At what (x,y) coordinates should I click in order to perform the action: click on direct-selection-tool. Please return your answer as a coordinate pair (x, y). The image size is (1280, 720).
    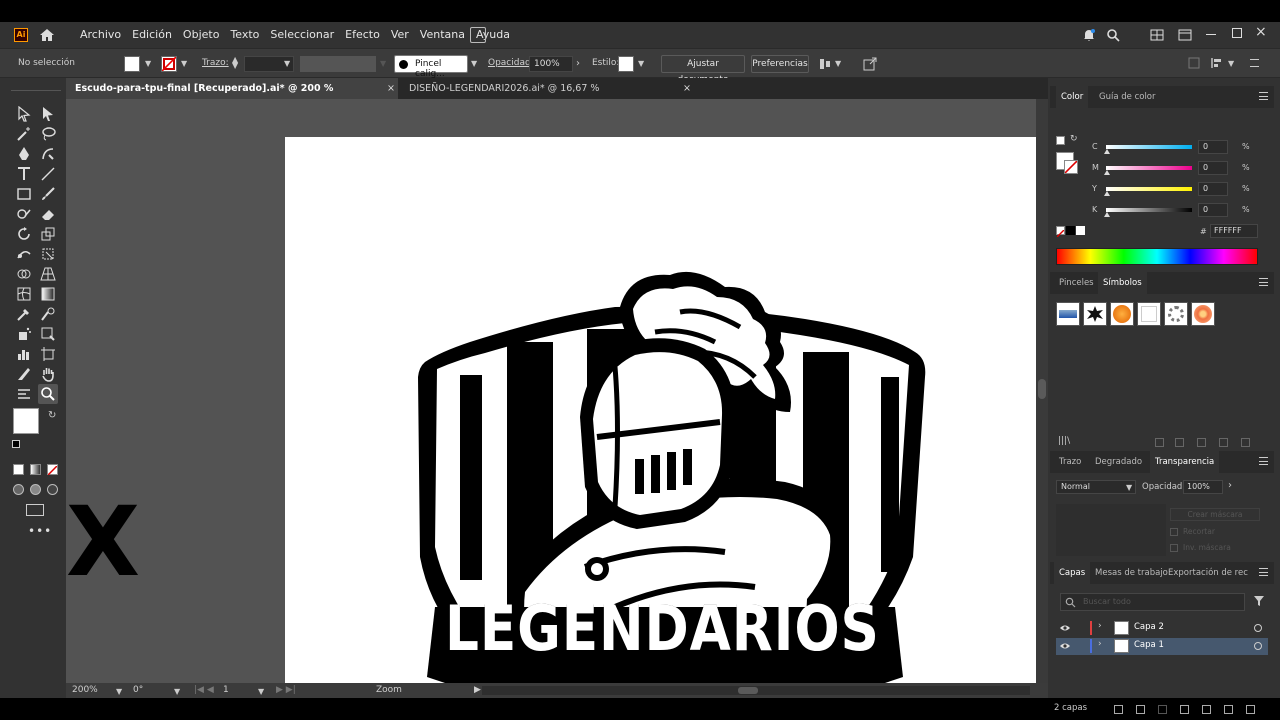
    Looking at the image, I should click on (48, 114).